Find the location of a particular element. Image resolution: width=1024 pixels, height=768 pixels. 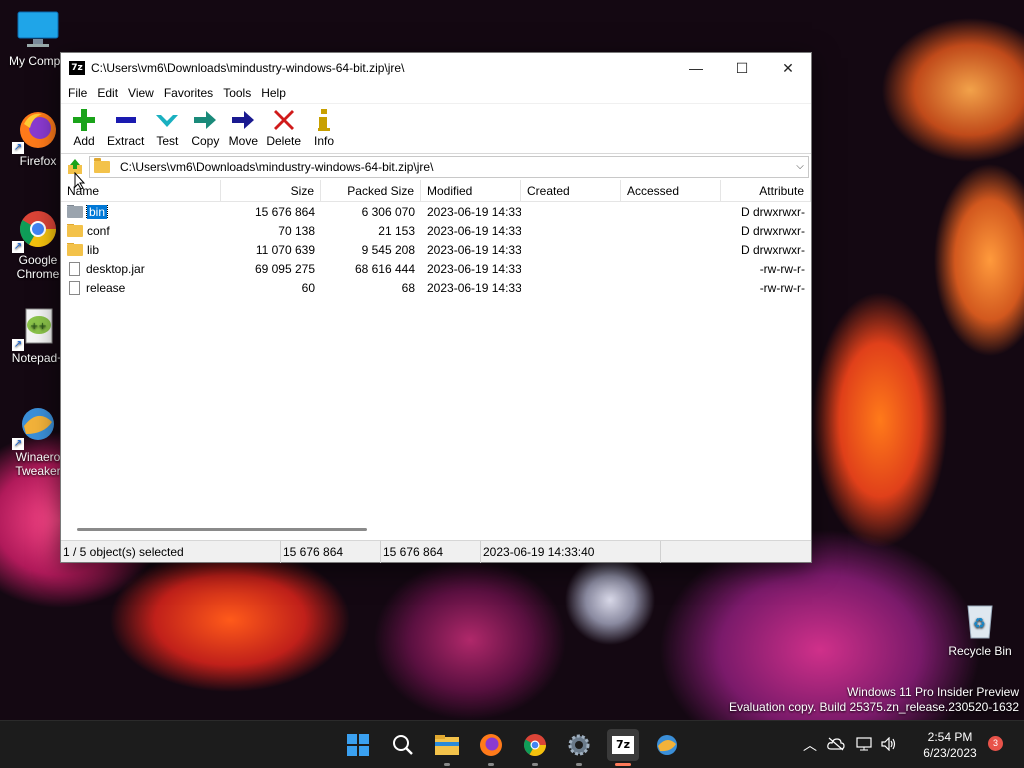

folder-icon is located at coordinates (75, 249).